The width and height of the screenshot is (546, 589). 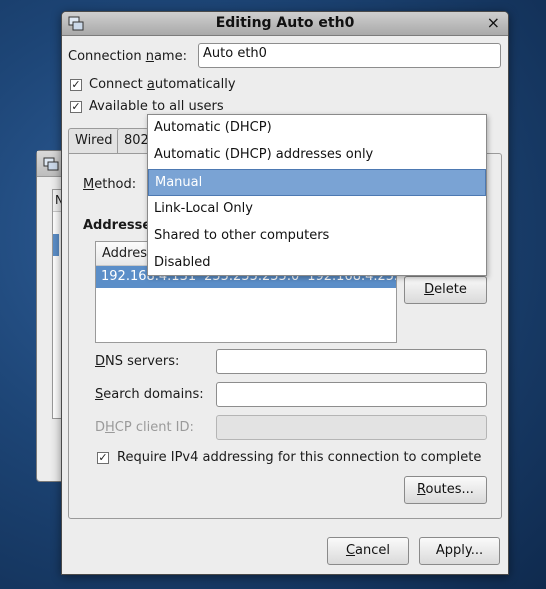 What do you see at coordinates (317, 209) in the screenshot?
I see `menu-item-link-local-only: Link-Local Only` at bounding box center [317, 209].